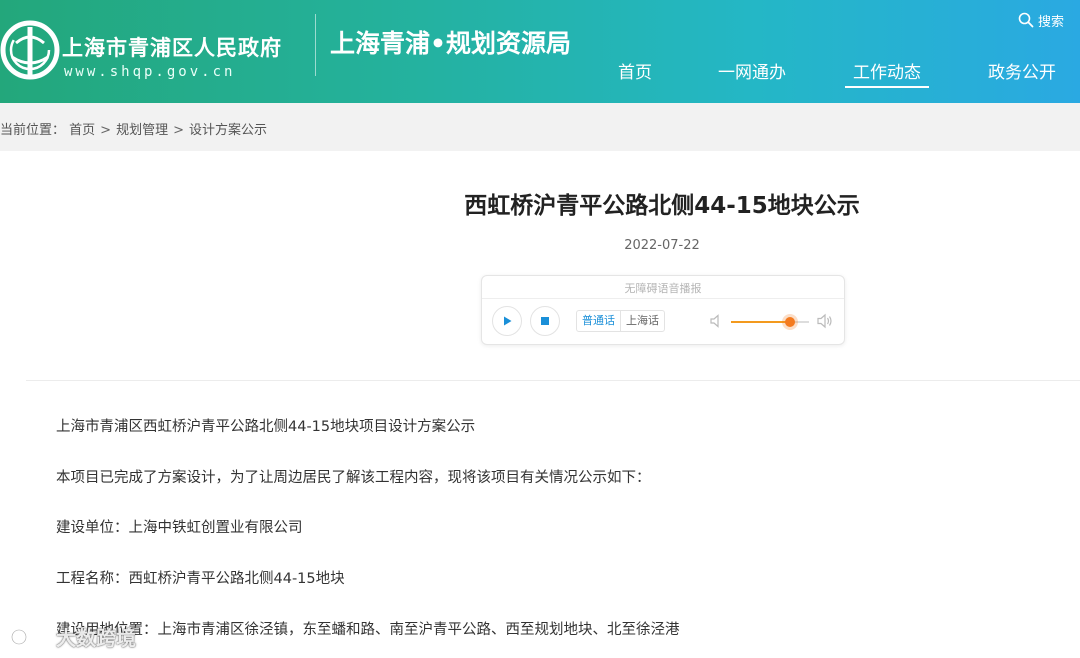 The height and width of the screenshot is (658, 1080). I want to click on audio-player-divider, so click(663, 298).